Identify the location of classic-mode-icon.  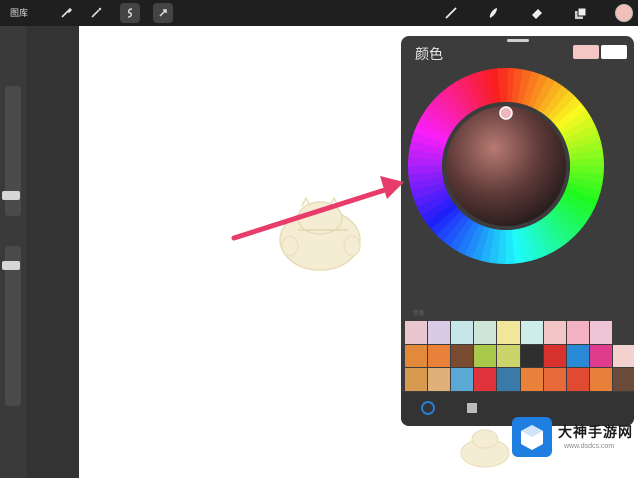
(472, 408).